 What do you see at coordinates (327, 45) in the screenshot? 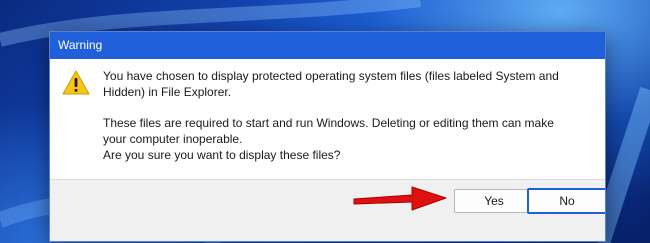
I see `dialog-title-bar: Warning` at bounding box center [327, 45].